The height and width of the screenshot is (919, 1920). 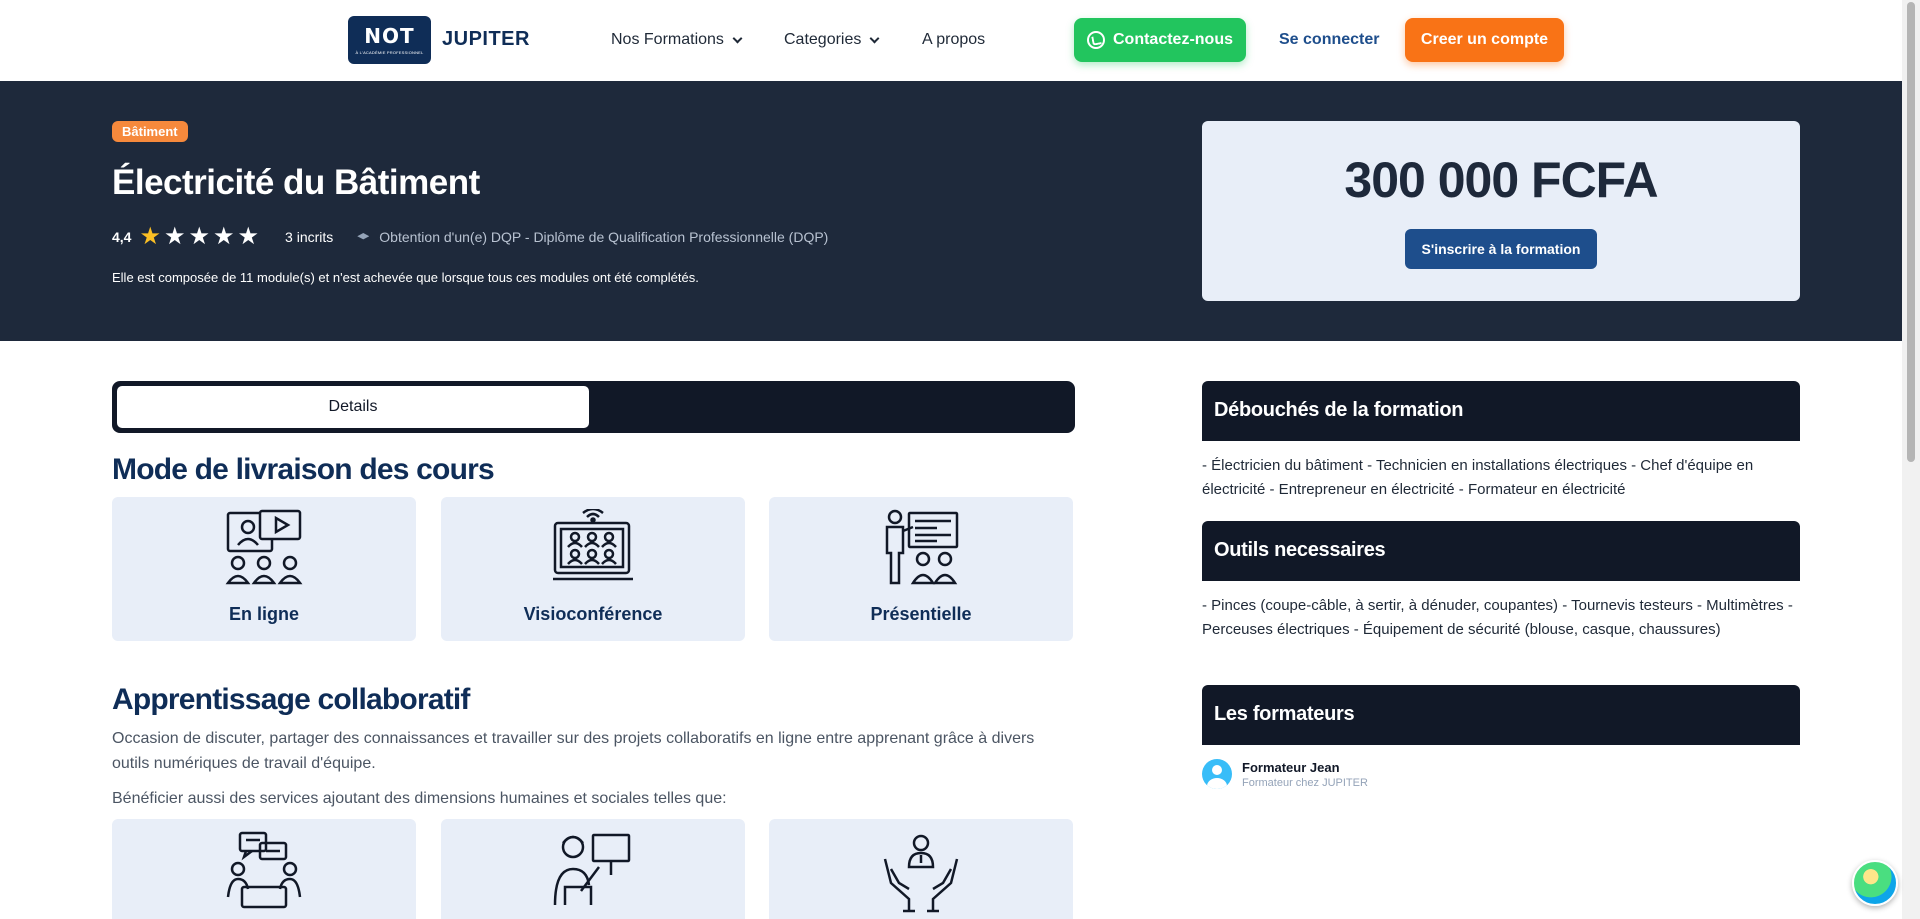 I want to click on outcomes-heading: Débouchés de la formation, so click(x=1501, y=411).